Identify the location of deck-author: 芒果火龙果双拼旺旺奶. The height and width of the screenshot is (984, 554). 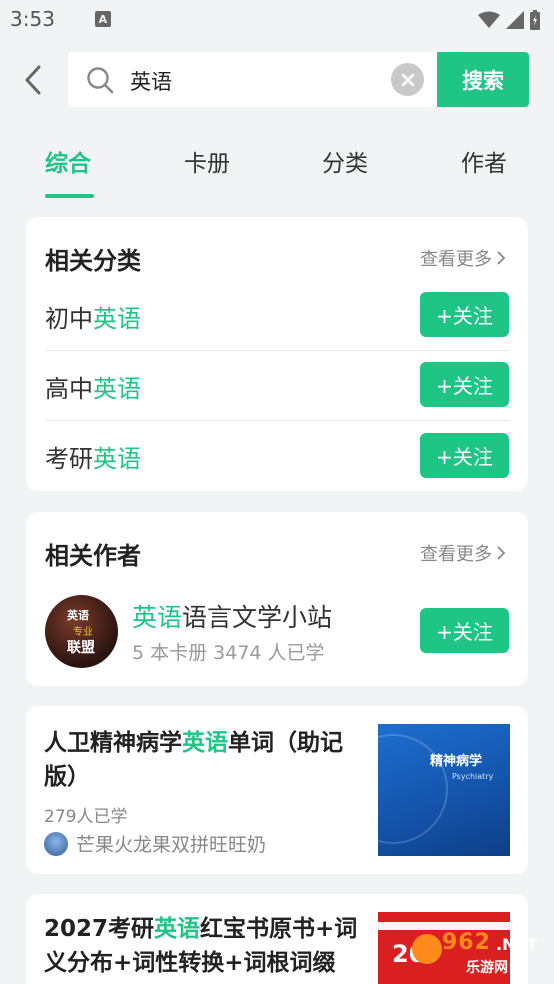
(155, 843).